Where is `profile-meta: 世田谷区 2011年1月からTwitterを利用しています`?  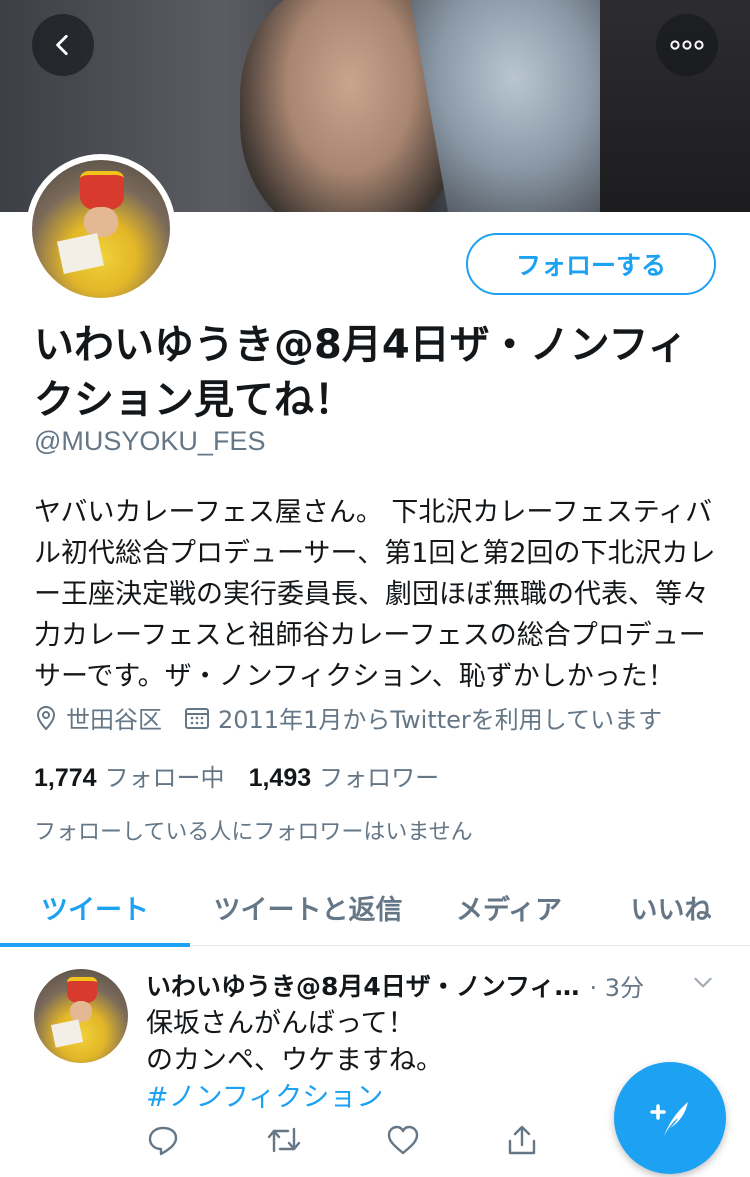 profile-meta: 世田谷区 2011年1月からTwitterを利用しています is located at coordinates (359, 717).